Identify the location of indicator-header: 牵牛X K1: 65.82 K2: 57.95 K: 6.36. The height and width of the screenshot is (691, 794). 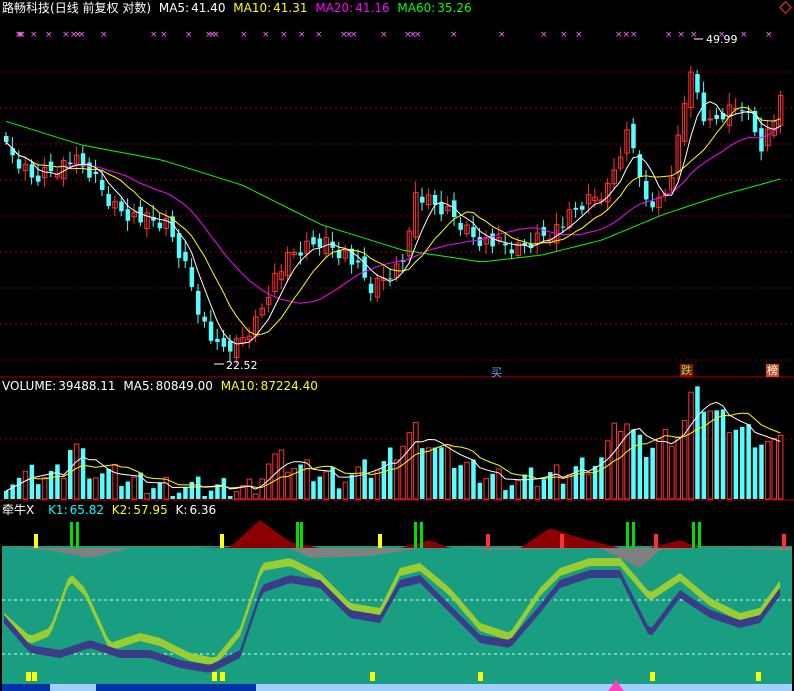
(111, 510).